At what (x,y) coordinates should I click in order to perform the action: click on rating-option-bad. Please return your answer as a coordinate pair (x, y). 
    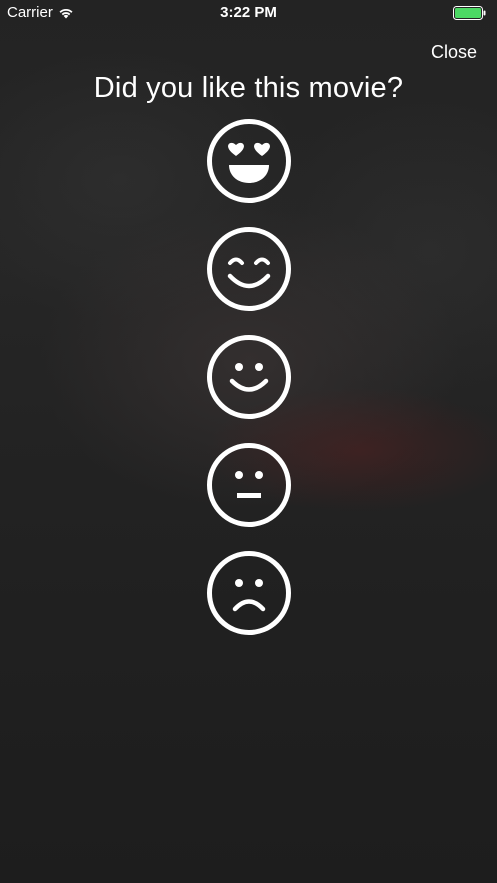
    Looking at the image, I should click on (249, 593).